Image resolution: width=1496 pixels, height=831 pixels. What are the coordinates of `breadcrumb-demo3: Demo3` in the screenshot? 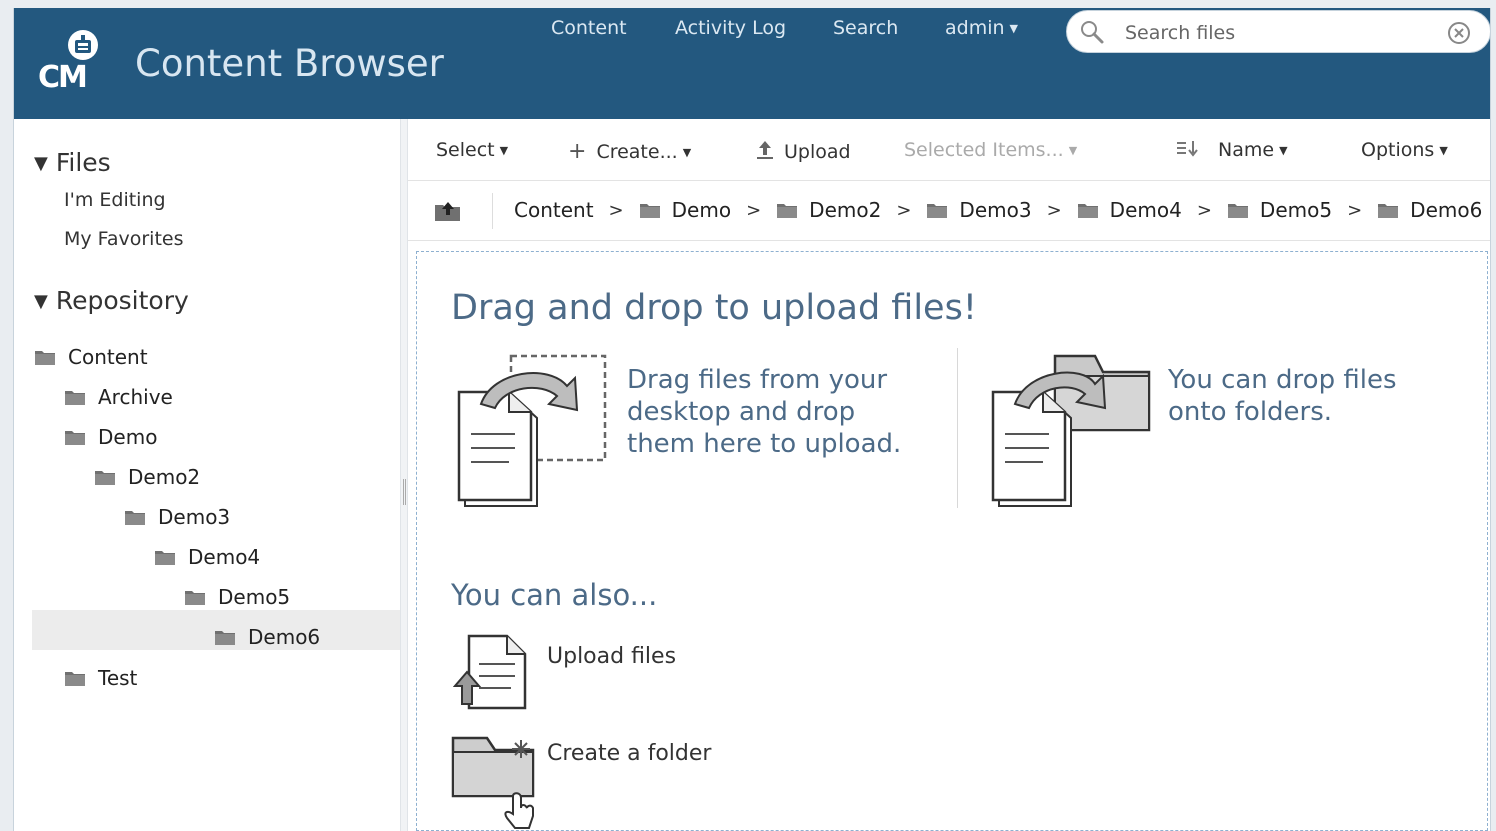 It's located at (979, 210).